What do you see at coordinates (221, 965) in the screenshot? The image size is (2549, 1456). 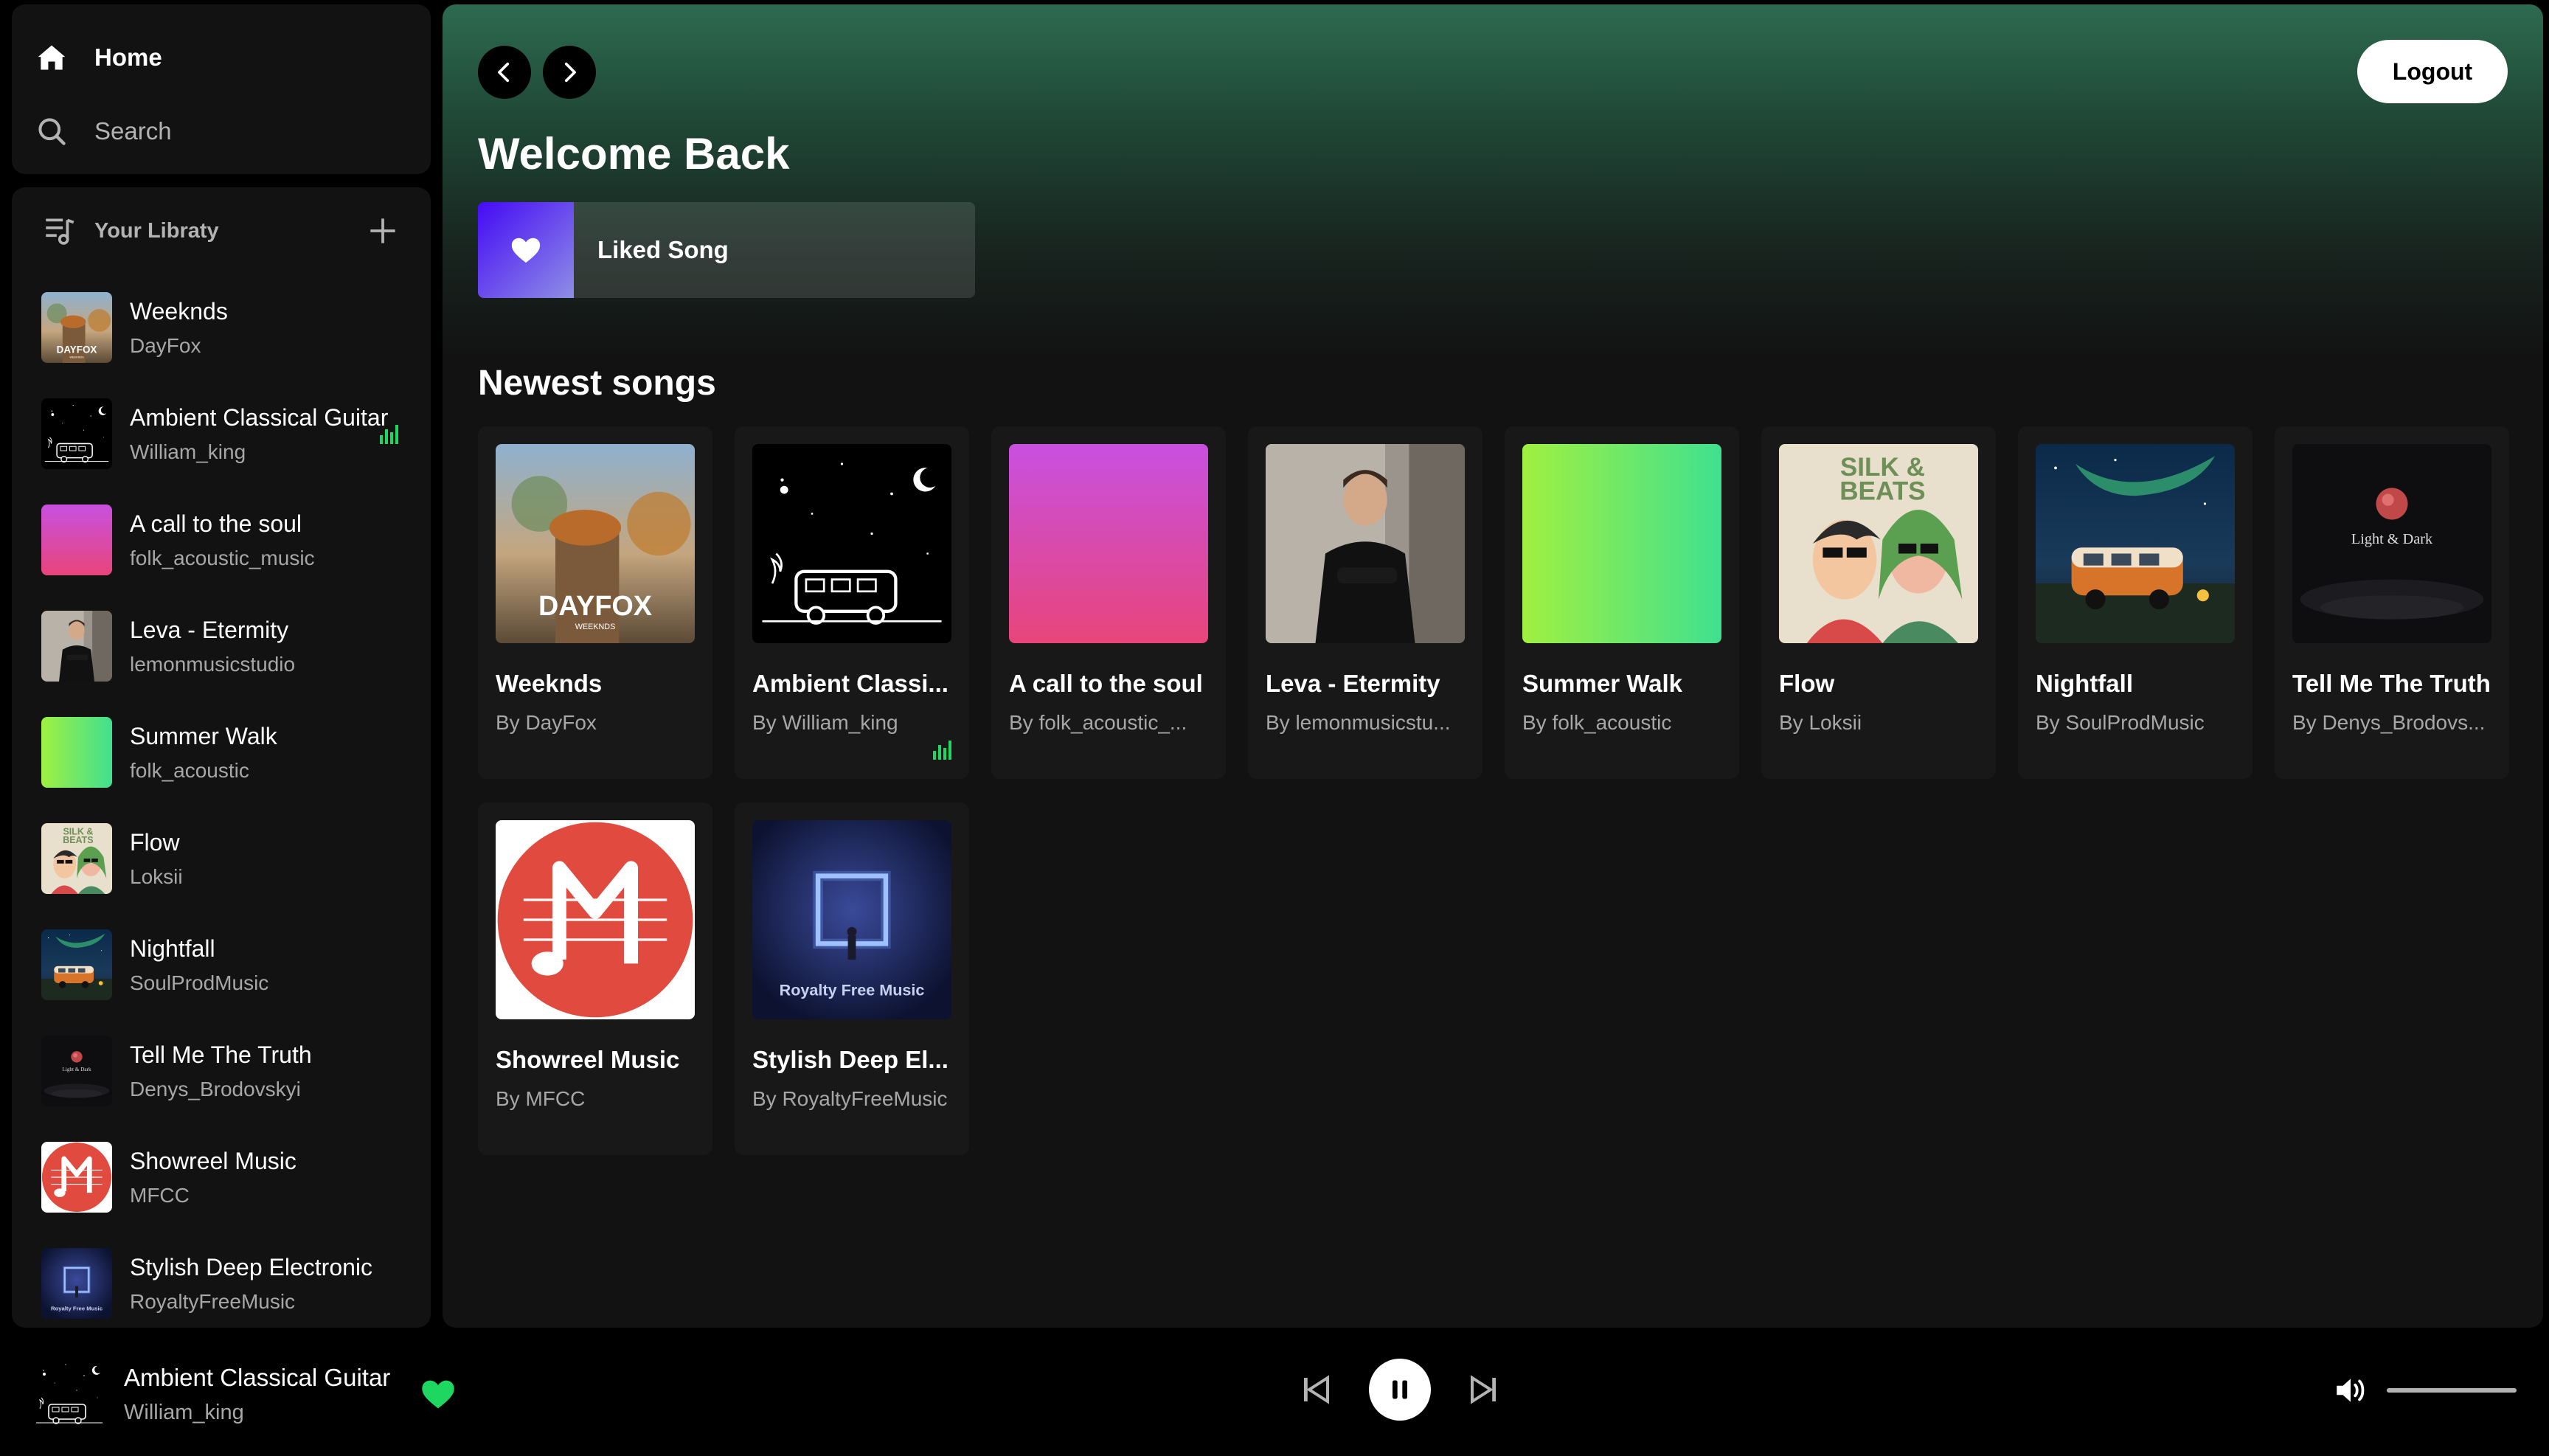 I see `library-item: Nightfall SoulProdMusic` at bounding box center [221, 965].